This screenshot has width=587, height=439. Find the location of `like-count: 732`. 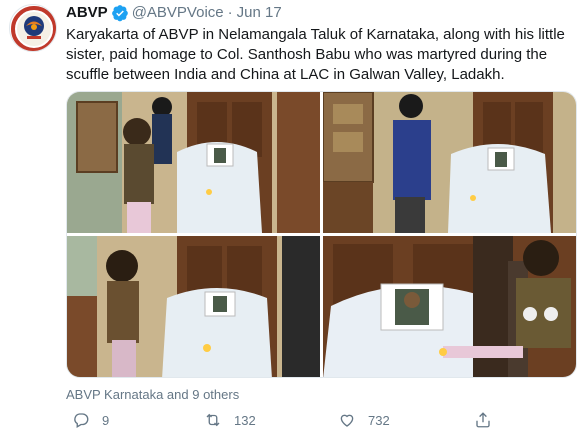

like-count: 732 is located at coordinates (379, 420).